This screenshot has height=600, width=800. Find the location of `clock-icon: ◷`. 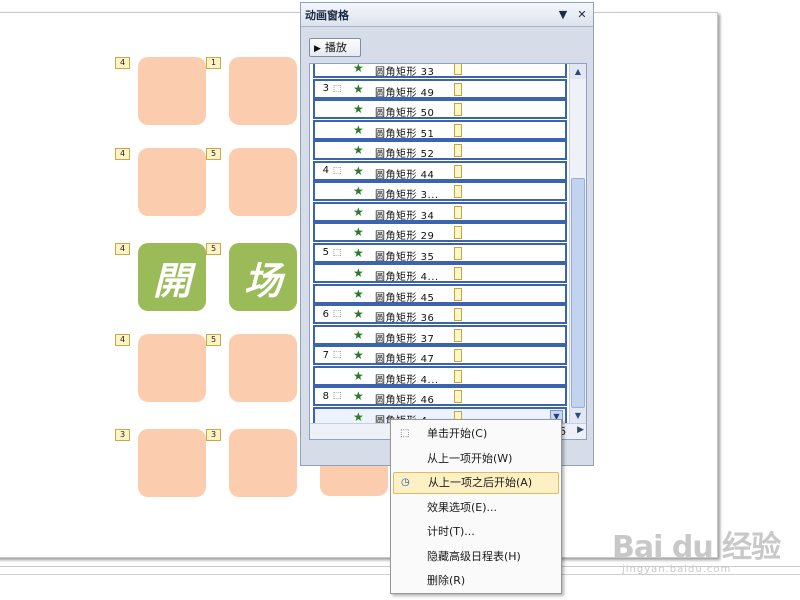

clock-icon: ◷ is located at coordinates (405, 482).